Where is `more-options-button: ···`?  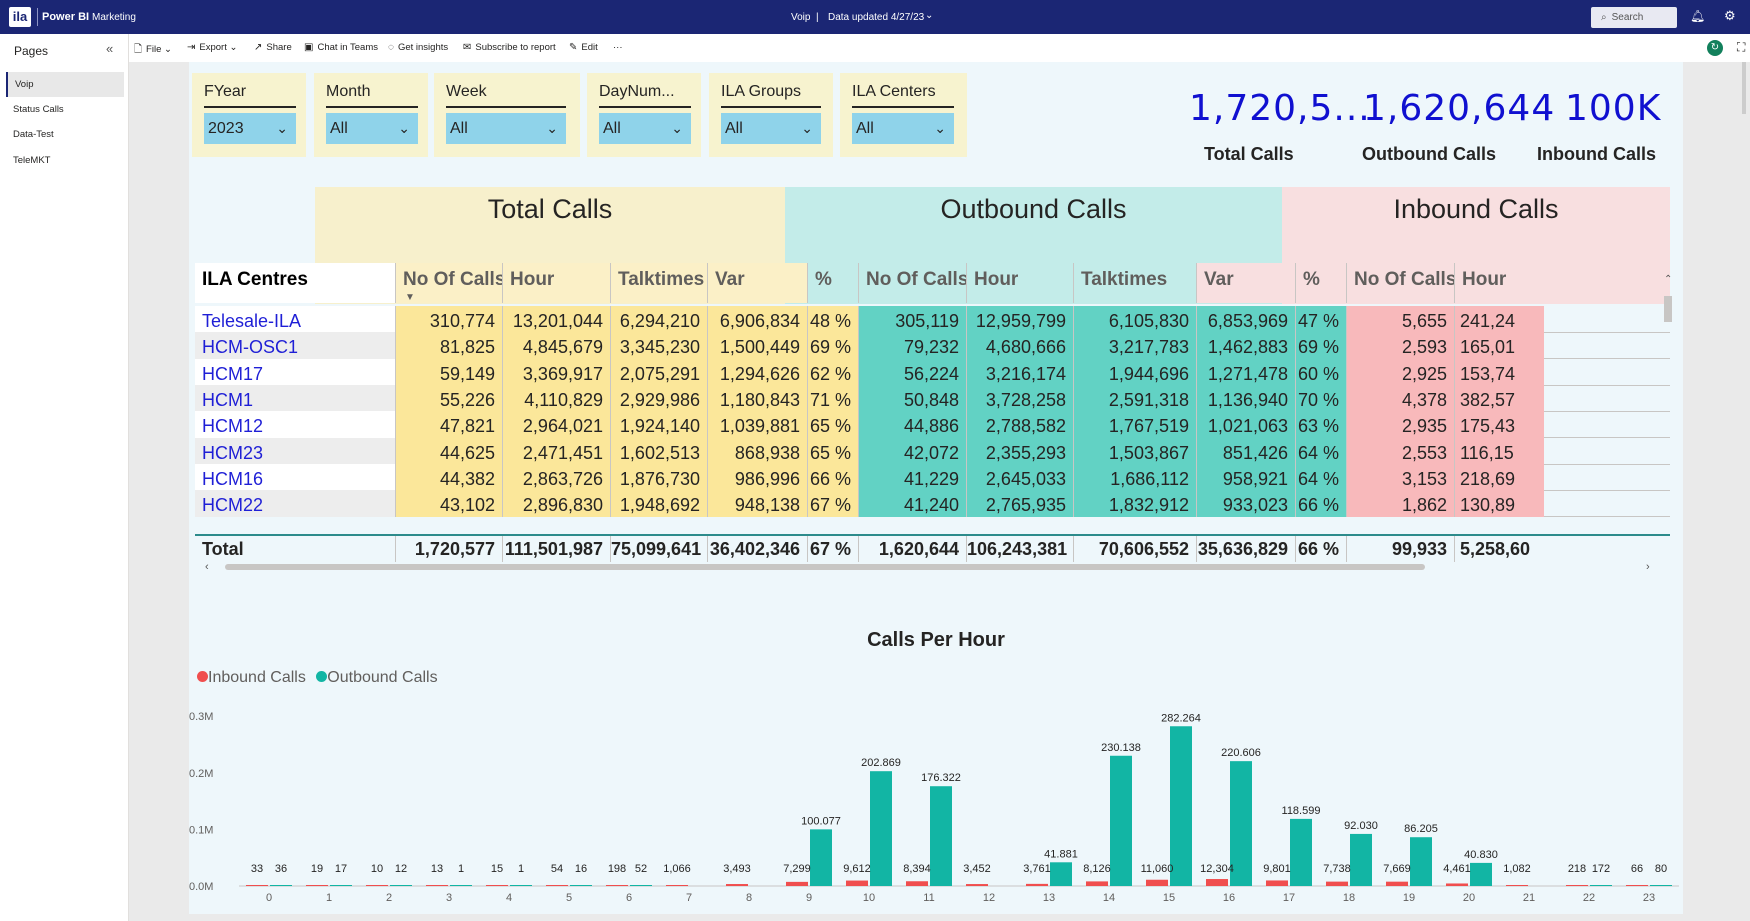 more-options-button: ··· is located at coordinates (618, 47).